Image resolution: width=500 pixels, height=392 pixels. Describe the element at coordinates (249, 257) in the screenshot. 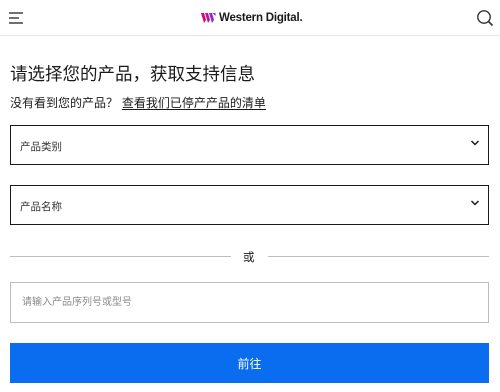

I see `or-separator-text: 或` at that location.